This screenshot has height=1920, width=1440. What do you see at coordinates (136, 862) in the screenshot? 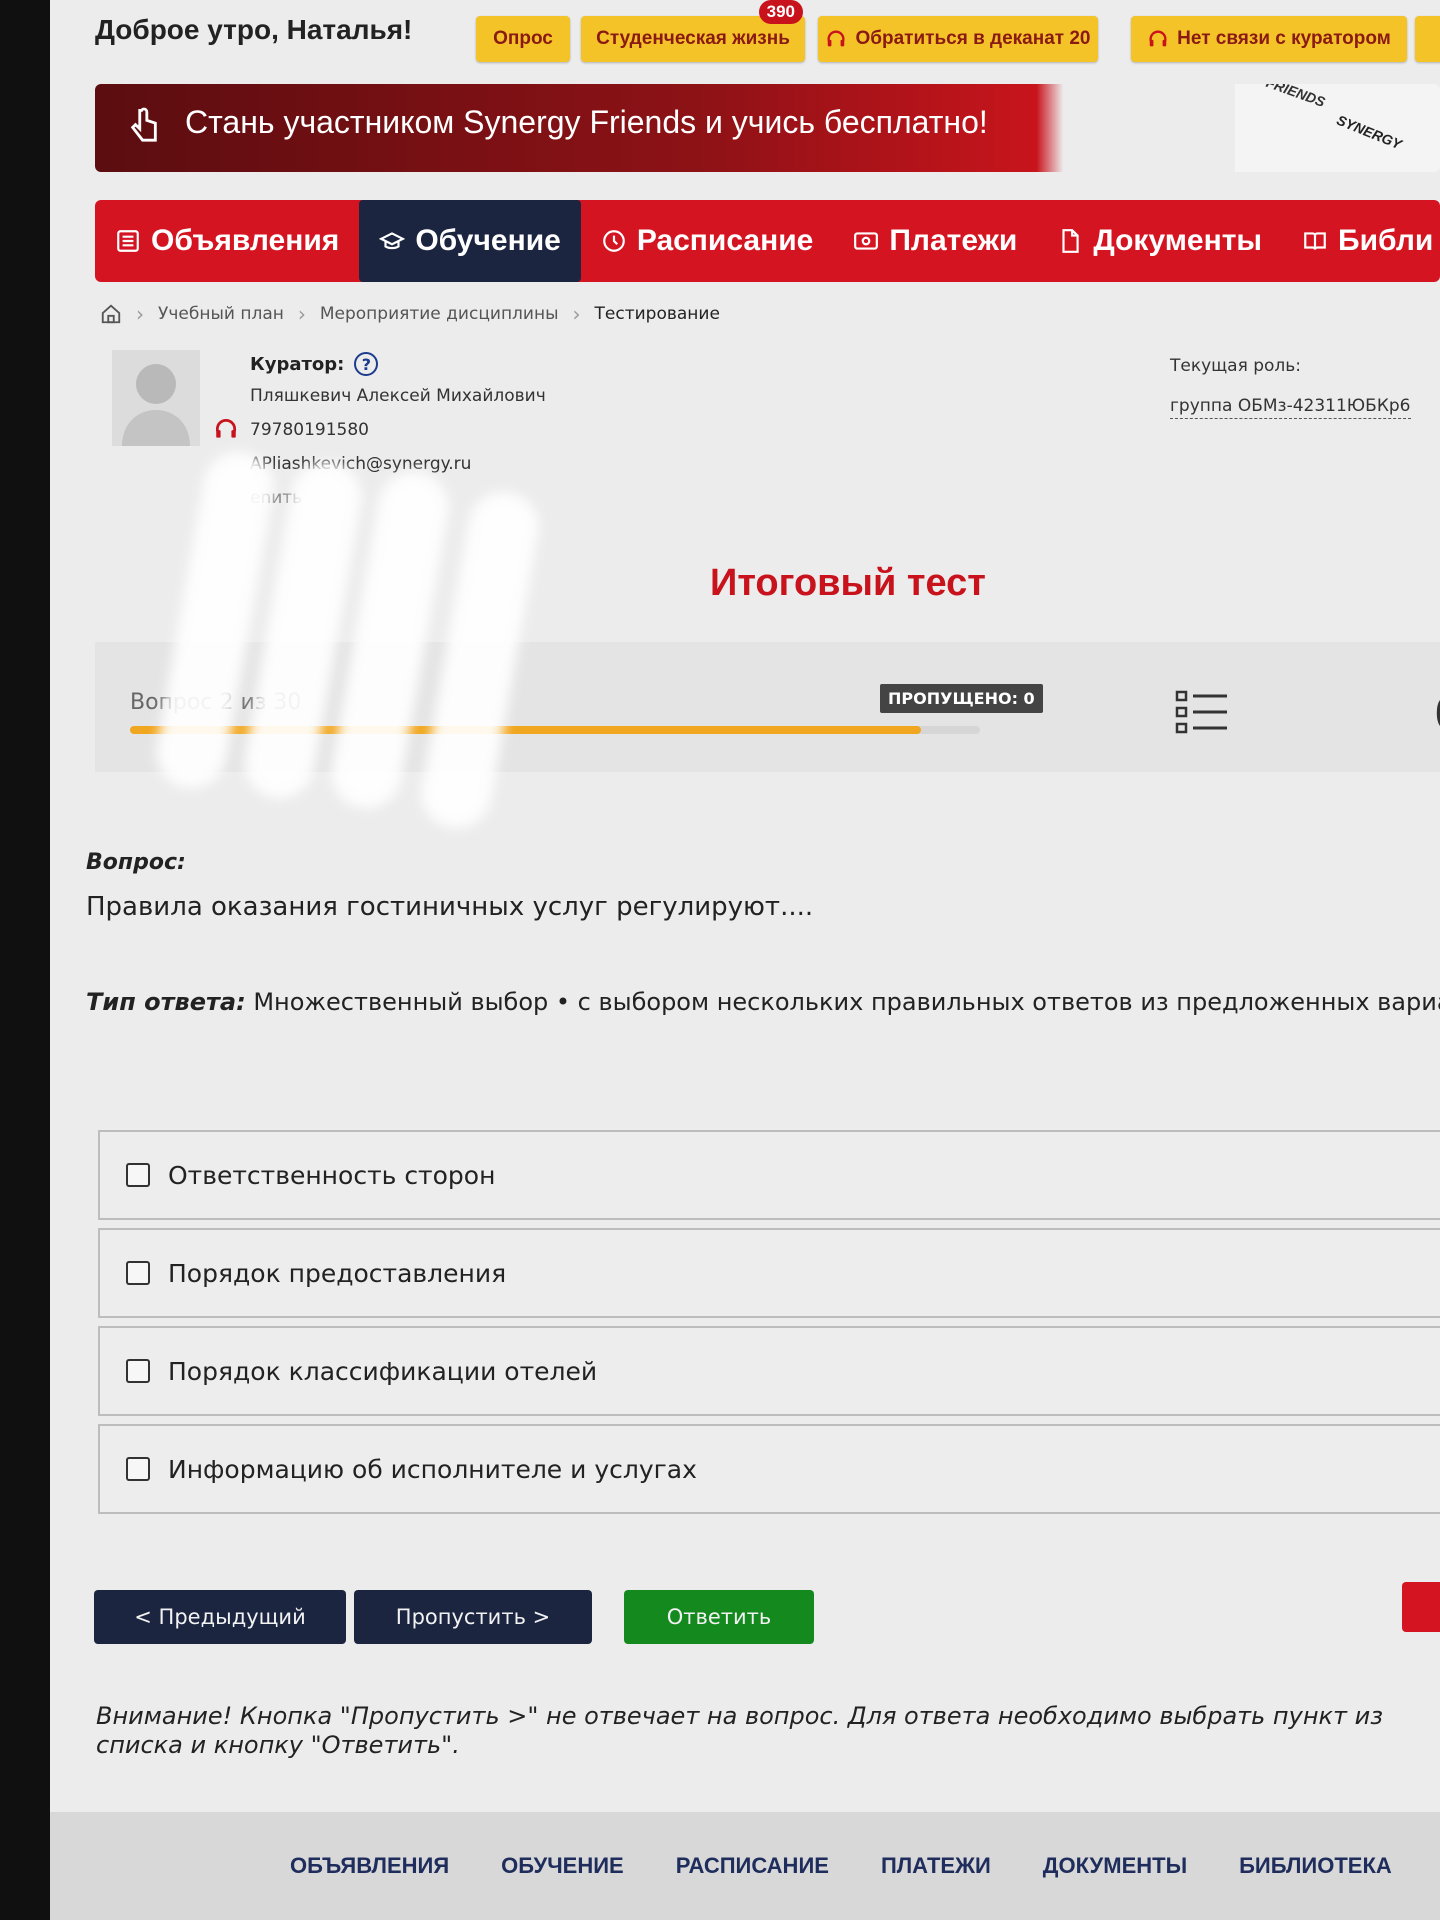
I see `question-label: Вопрос:` at bounding box center [136, 862].